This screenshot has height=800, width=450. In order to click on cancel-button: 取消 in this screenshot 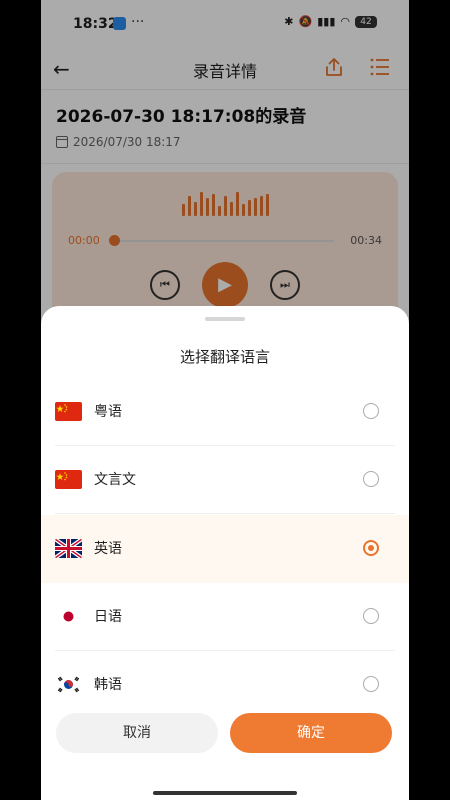, I will do `click(137, 733)`.